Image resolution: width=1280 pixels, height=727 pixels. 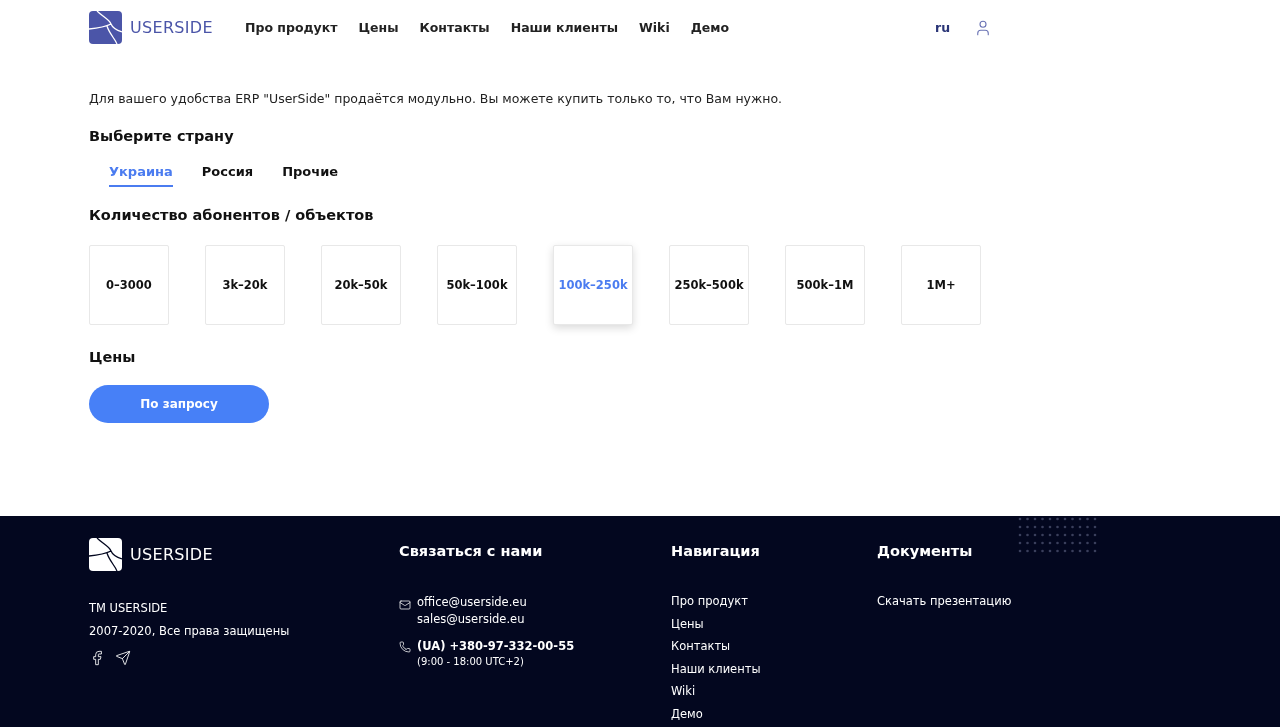 I want to click on price-request-button: По запросу, so click(x=179, y=404).